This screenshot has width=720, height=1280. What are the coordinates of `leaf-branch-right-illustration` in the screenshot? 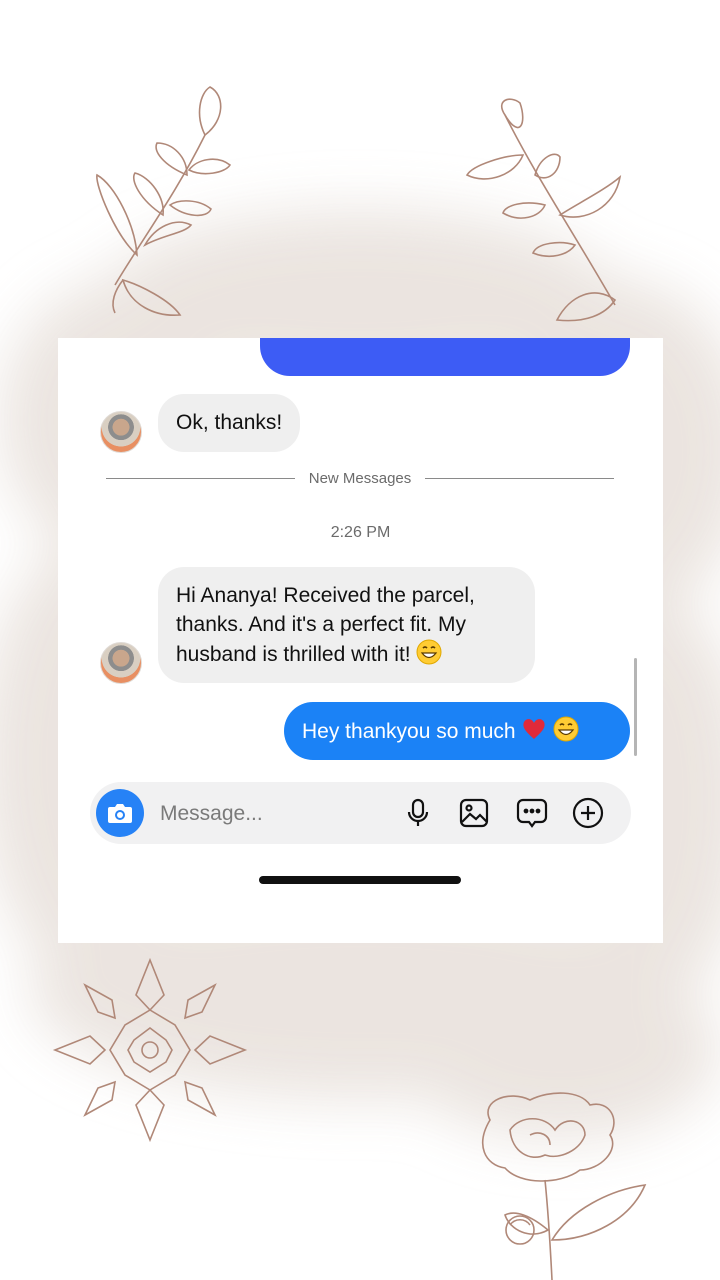 It's located at (543, 210).